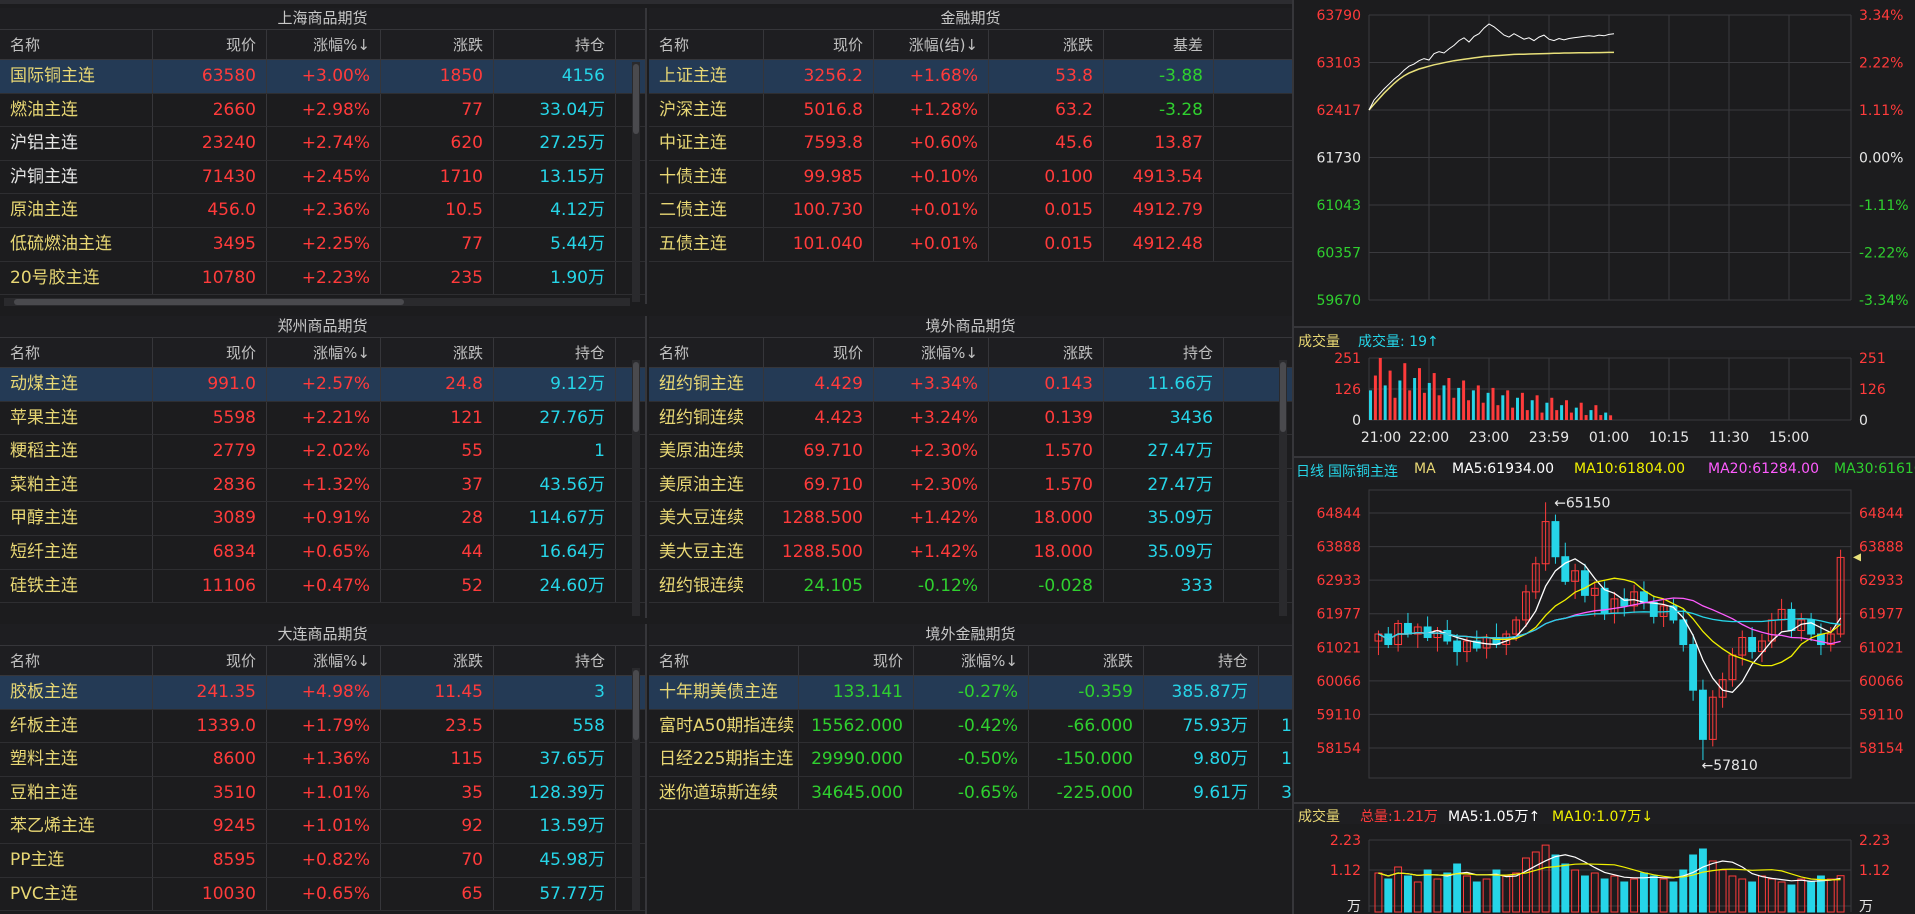 The width and height of the screenshot is (1915, 914). I want to click on table-row: 十债主连 99.985 +0.10% 0.100 4913.54, so click(970, 177).